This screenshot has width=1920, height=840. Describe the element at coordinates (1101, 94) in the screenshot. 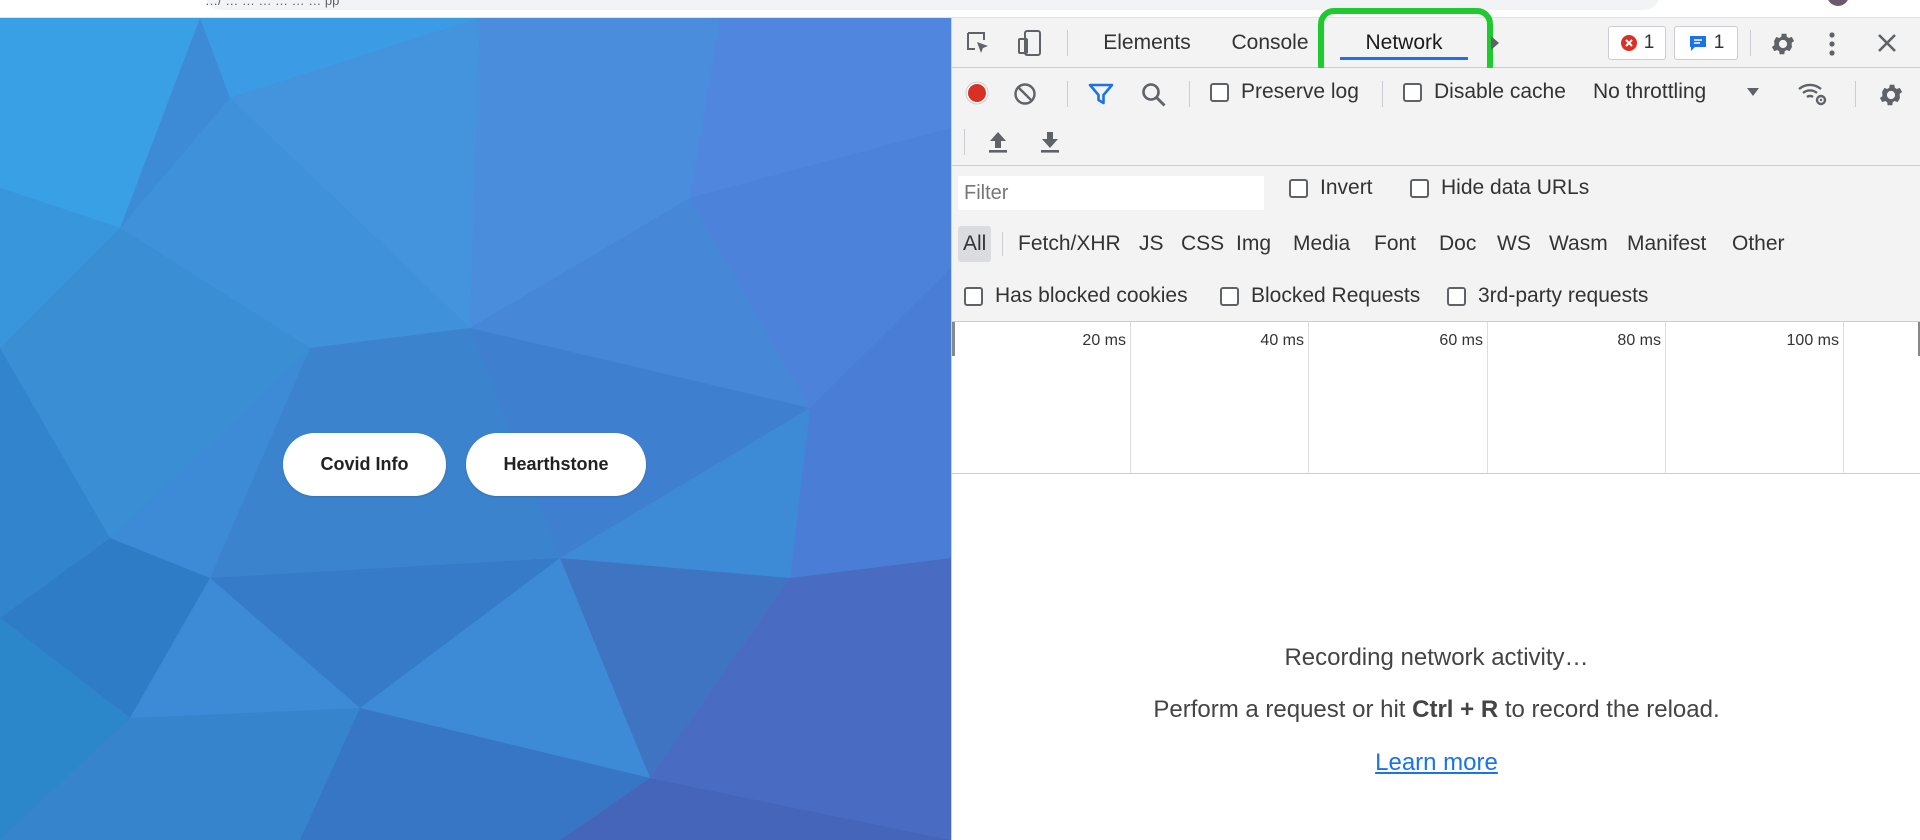

I see `filter-icon` at that location.